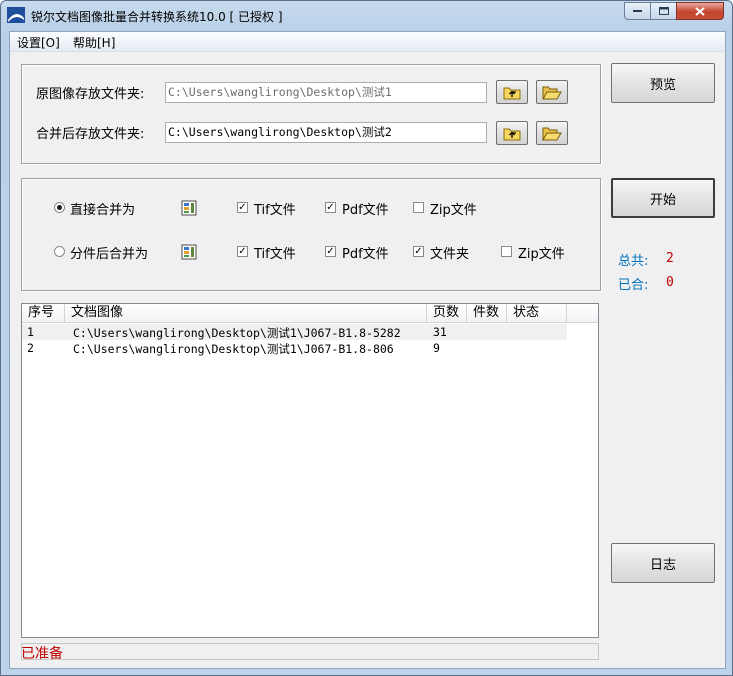 This screenshot has width=733, height=676. I want to click on merged-count-value: 0, so click(670, 282).